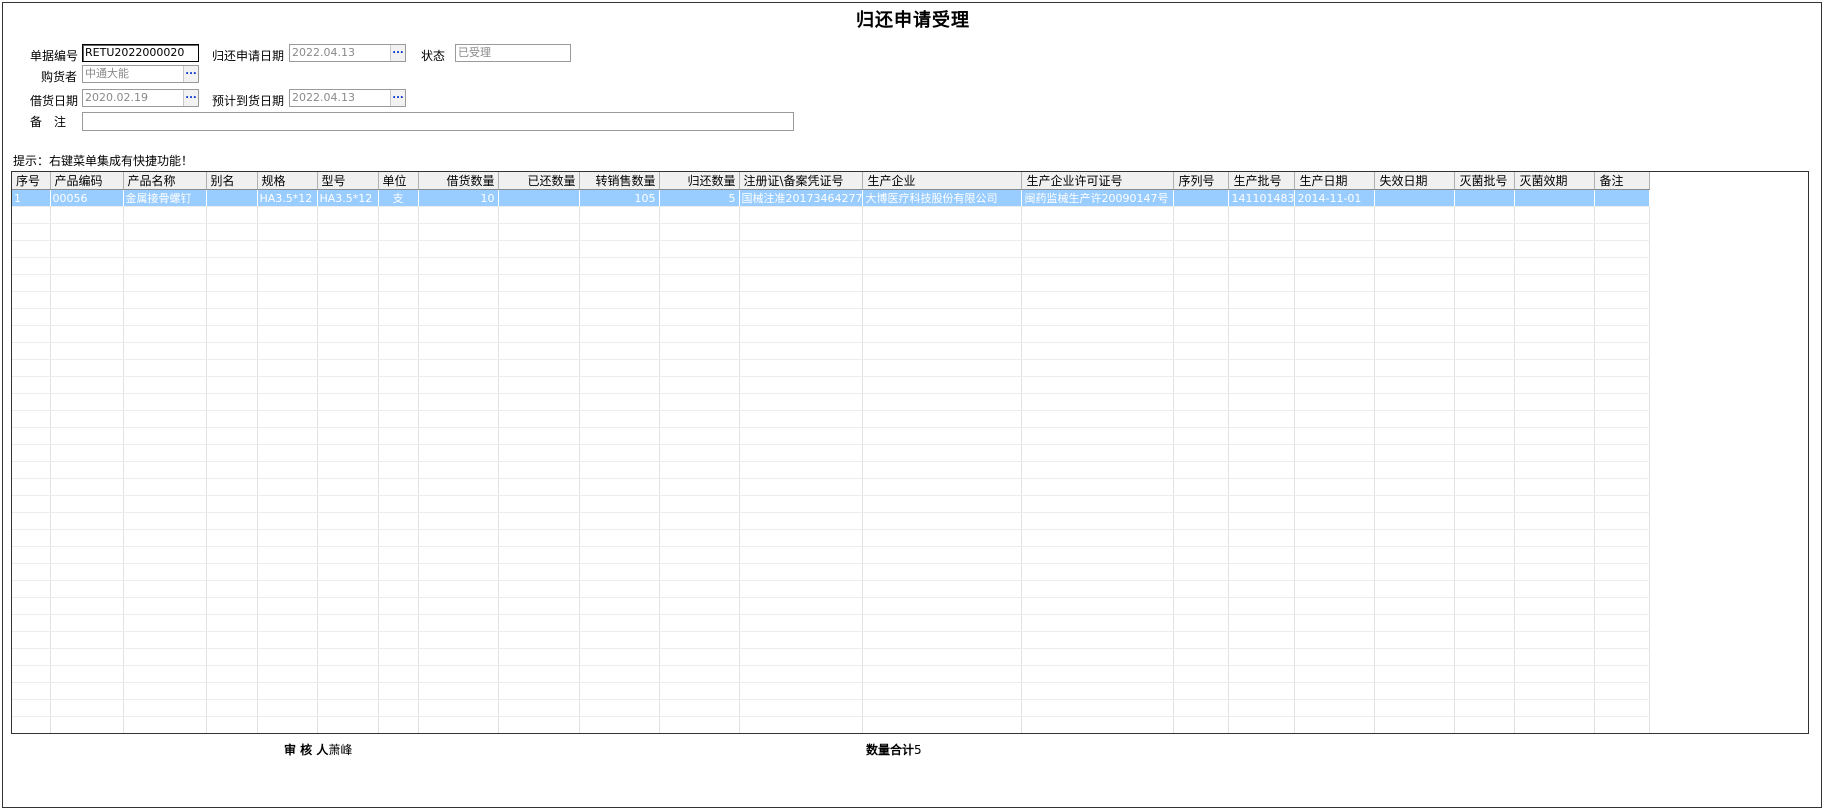 The height and width of the screenshot is (812, 1826). Describe the element at coordinates (140, 53) in the screenshot. I see `doc-no-field: RETU2022000020` at that location.